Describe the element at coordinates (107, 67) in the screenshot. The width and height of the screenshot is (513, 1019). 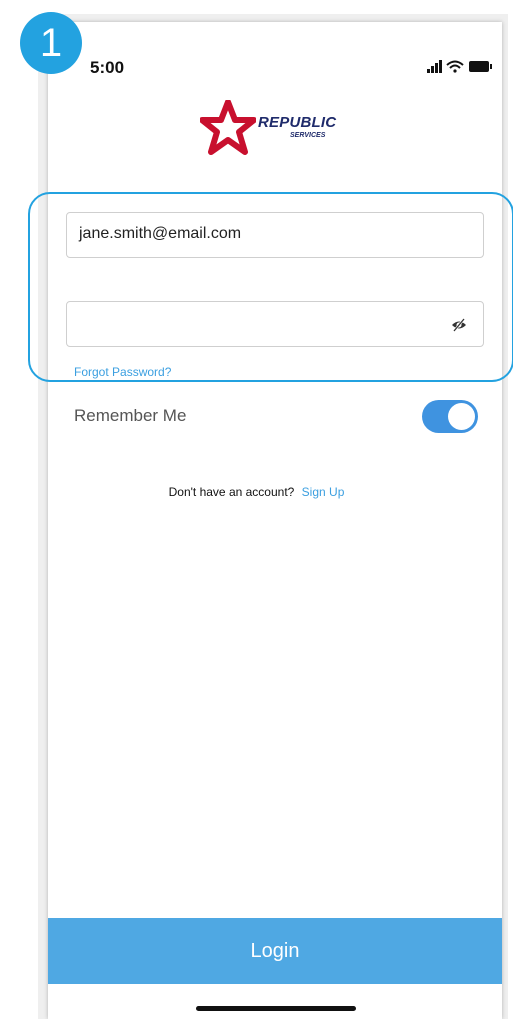
I see `status-time: 5:00` at that location.